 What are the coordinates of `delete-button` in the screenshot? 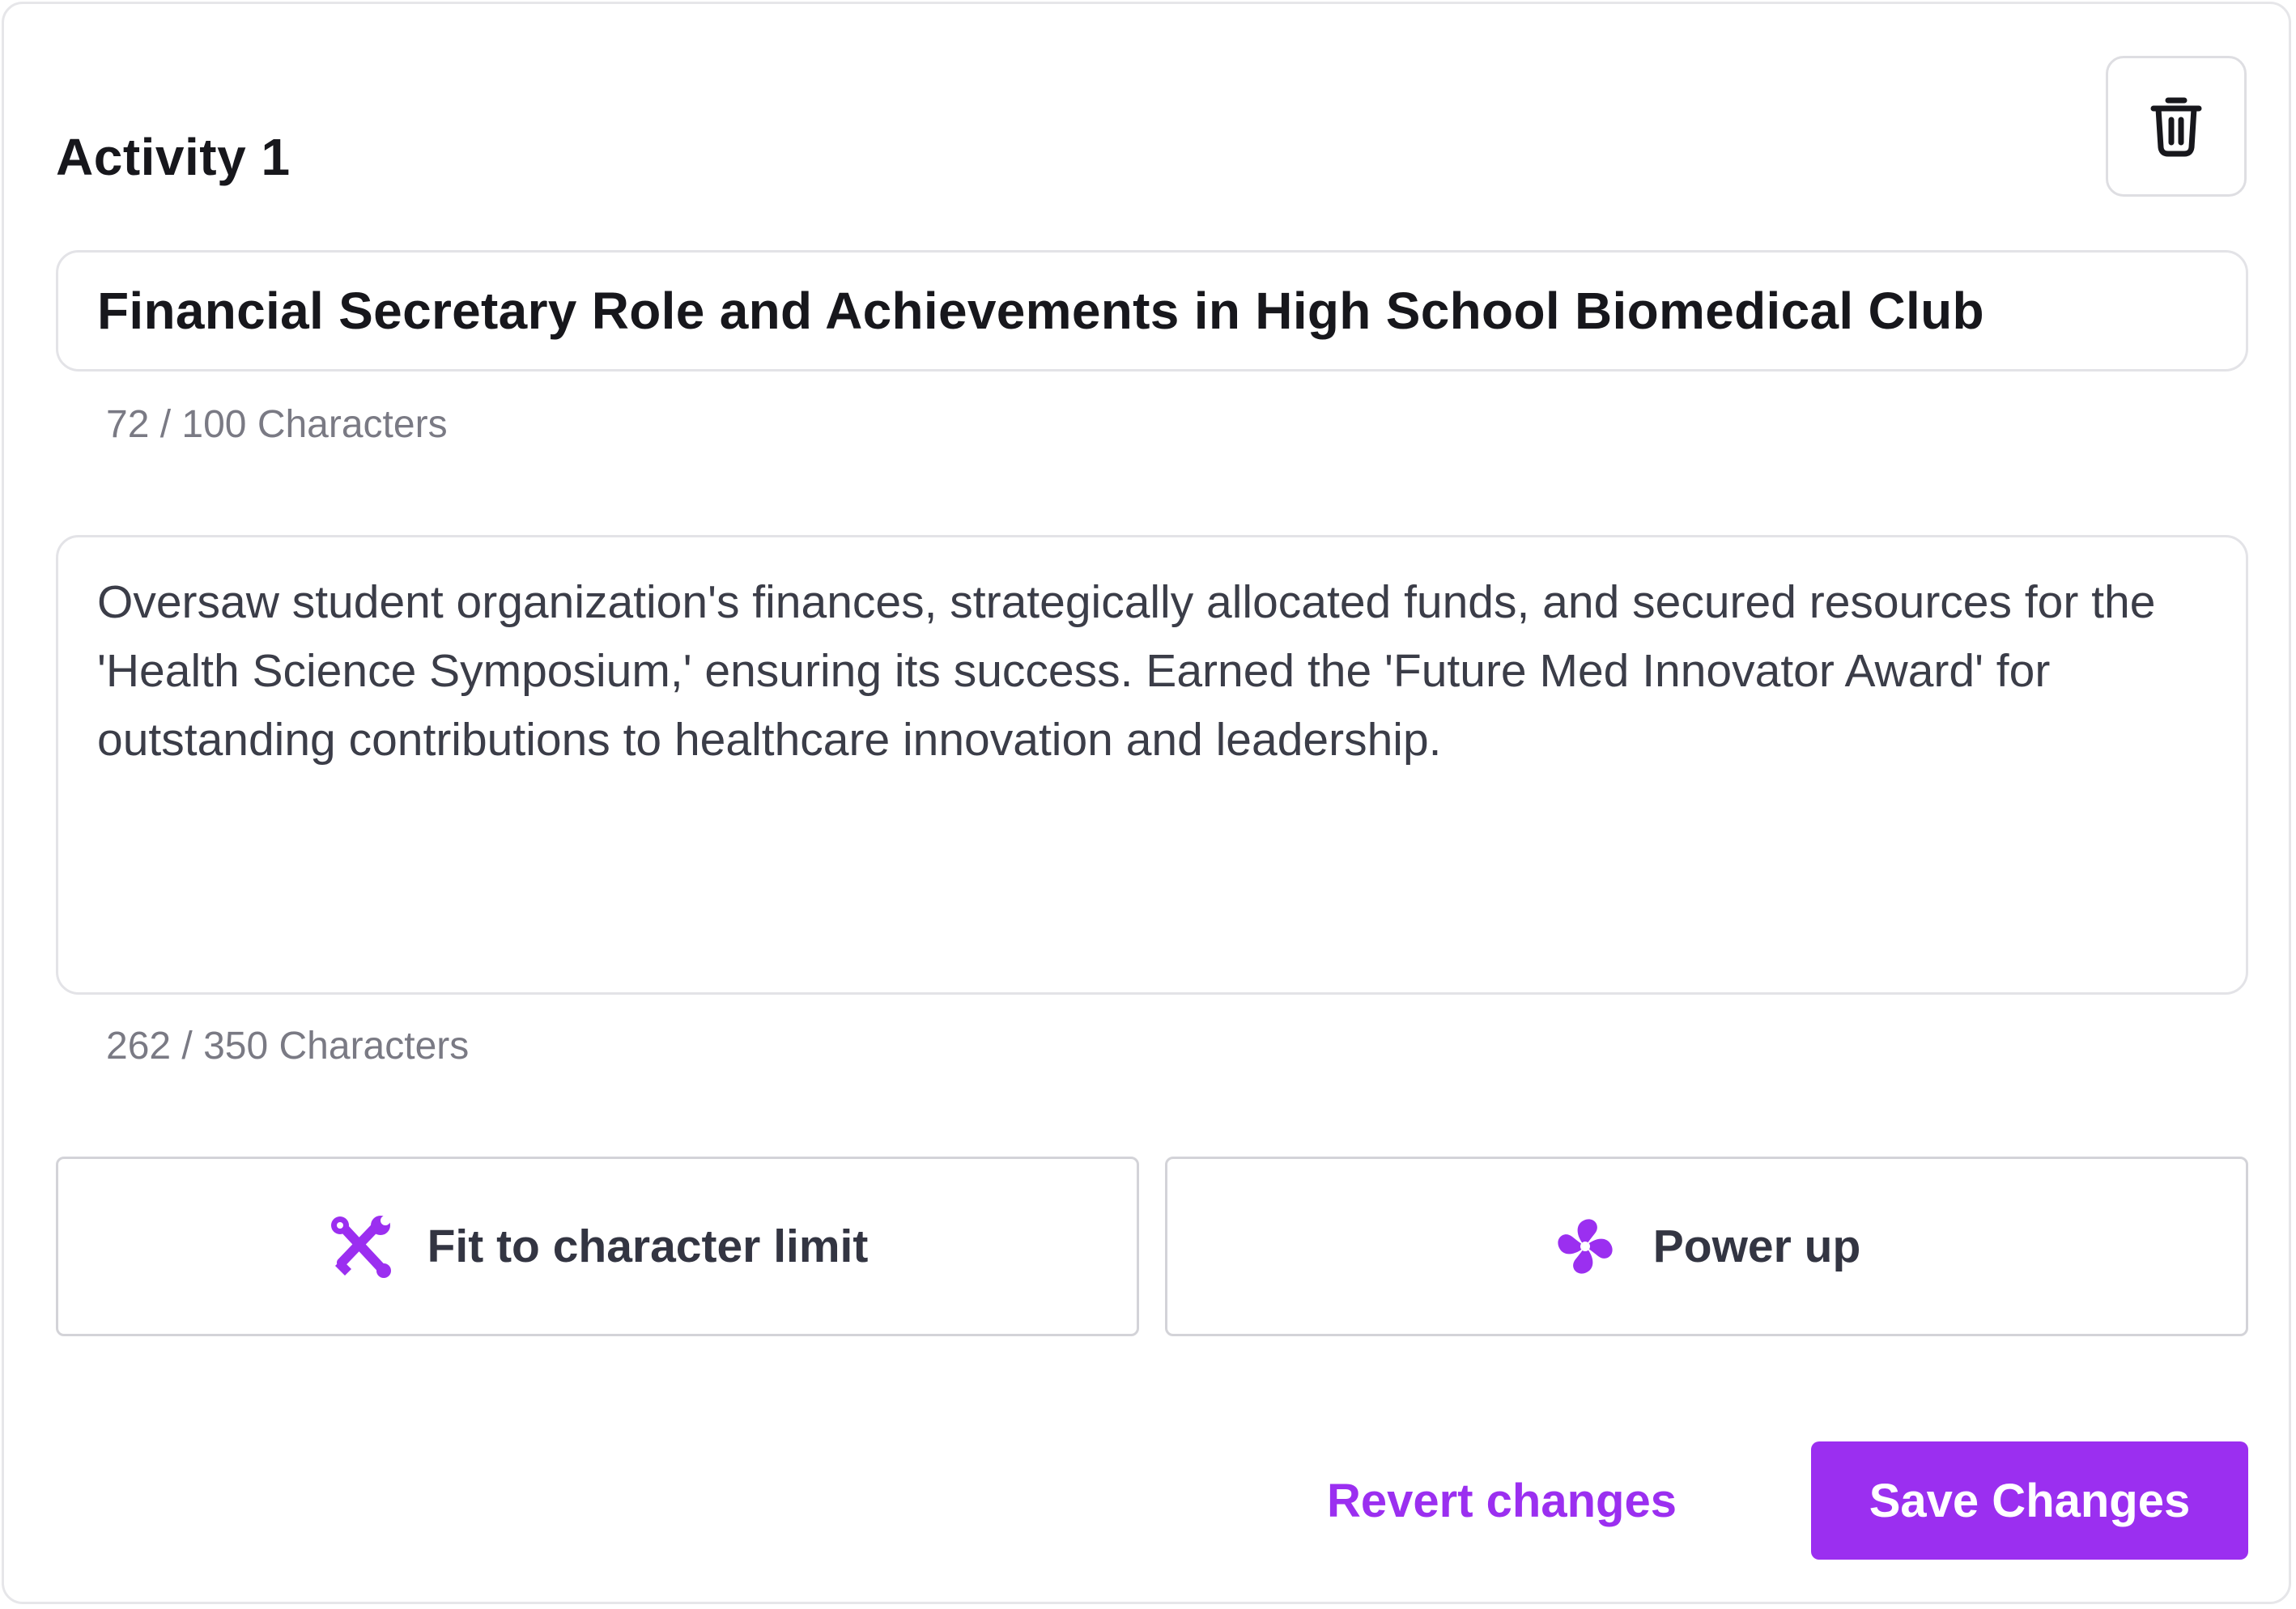 It's located at (2176, 126).